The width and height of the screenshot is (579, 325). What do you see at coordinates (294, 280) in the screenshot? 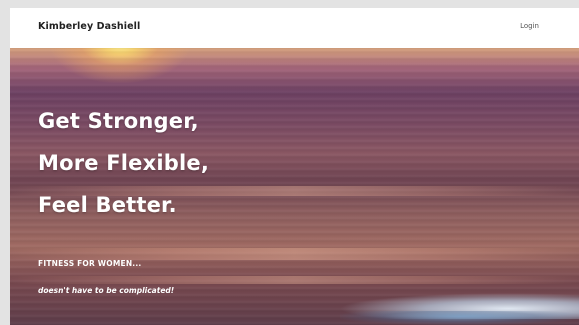
I see `water-shimmer` at bounding box center [294, 280].